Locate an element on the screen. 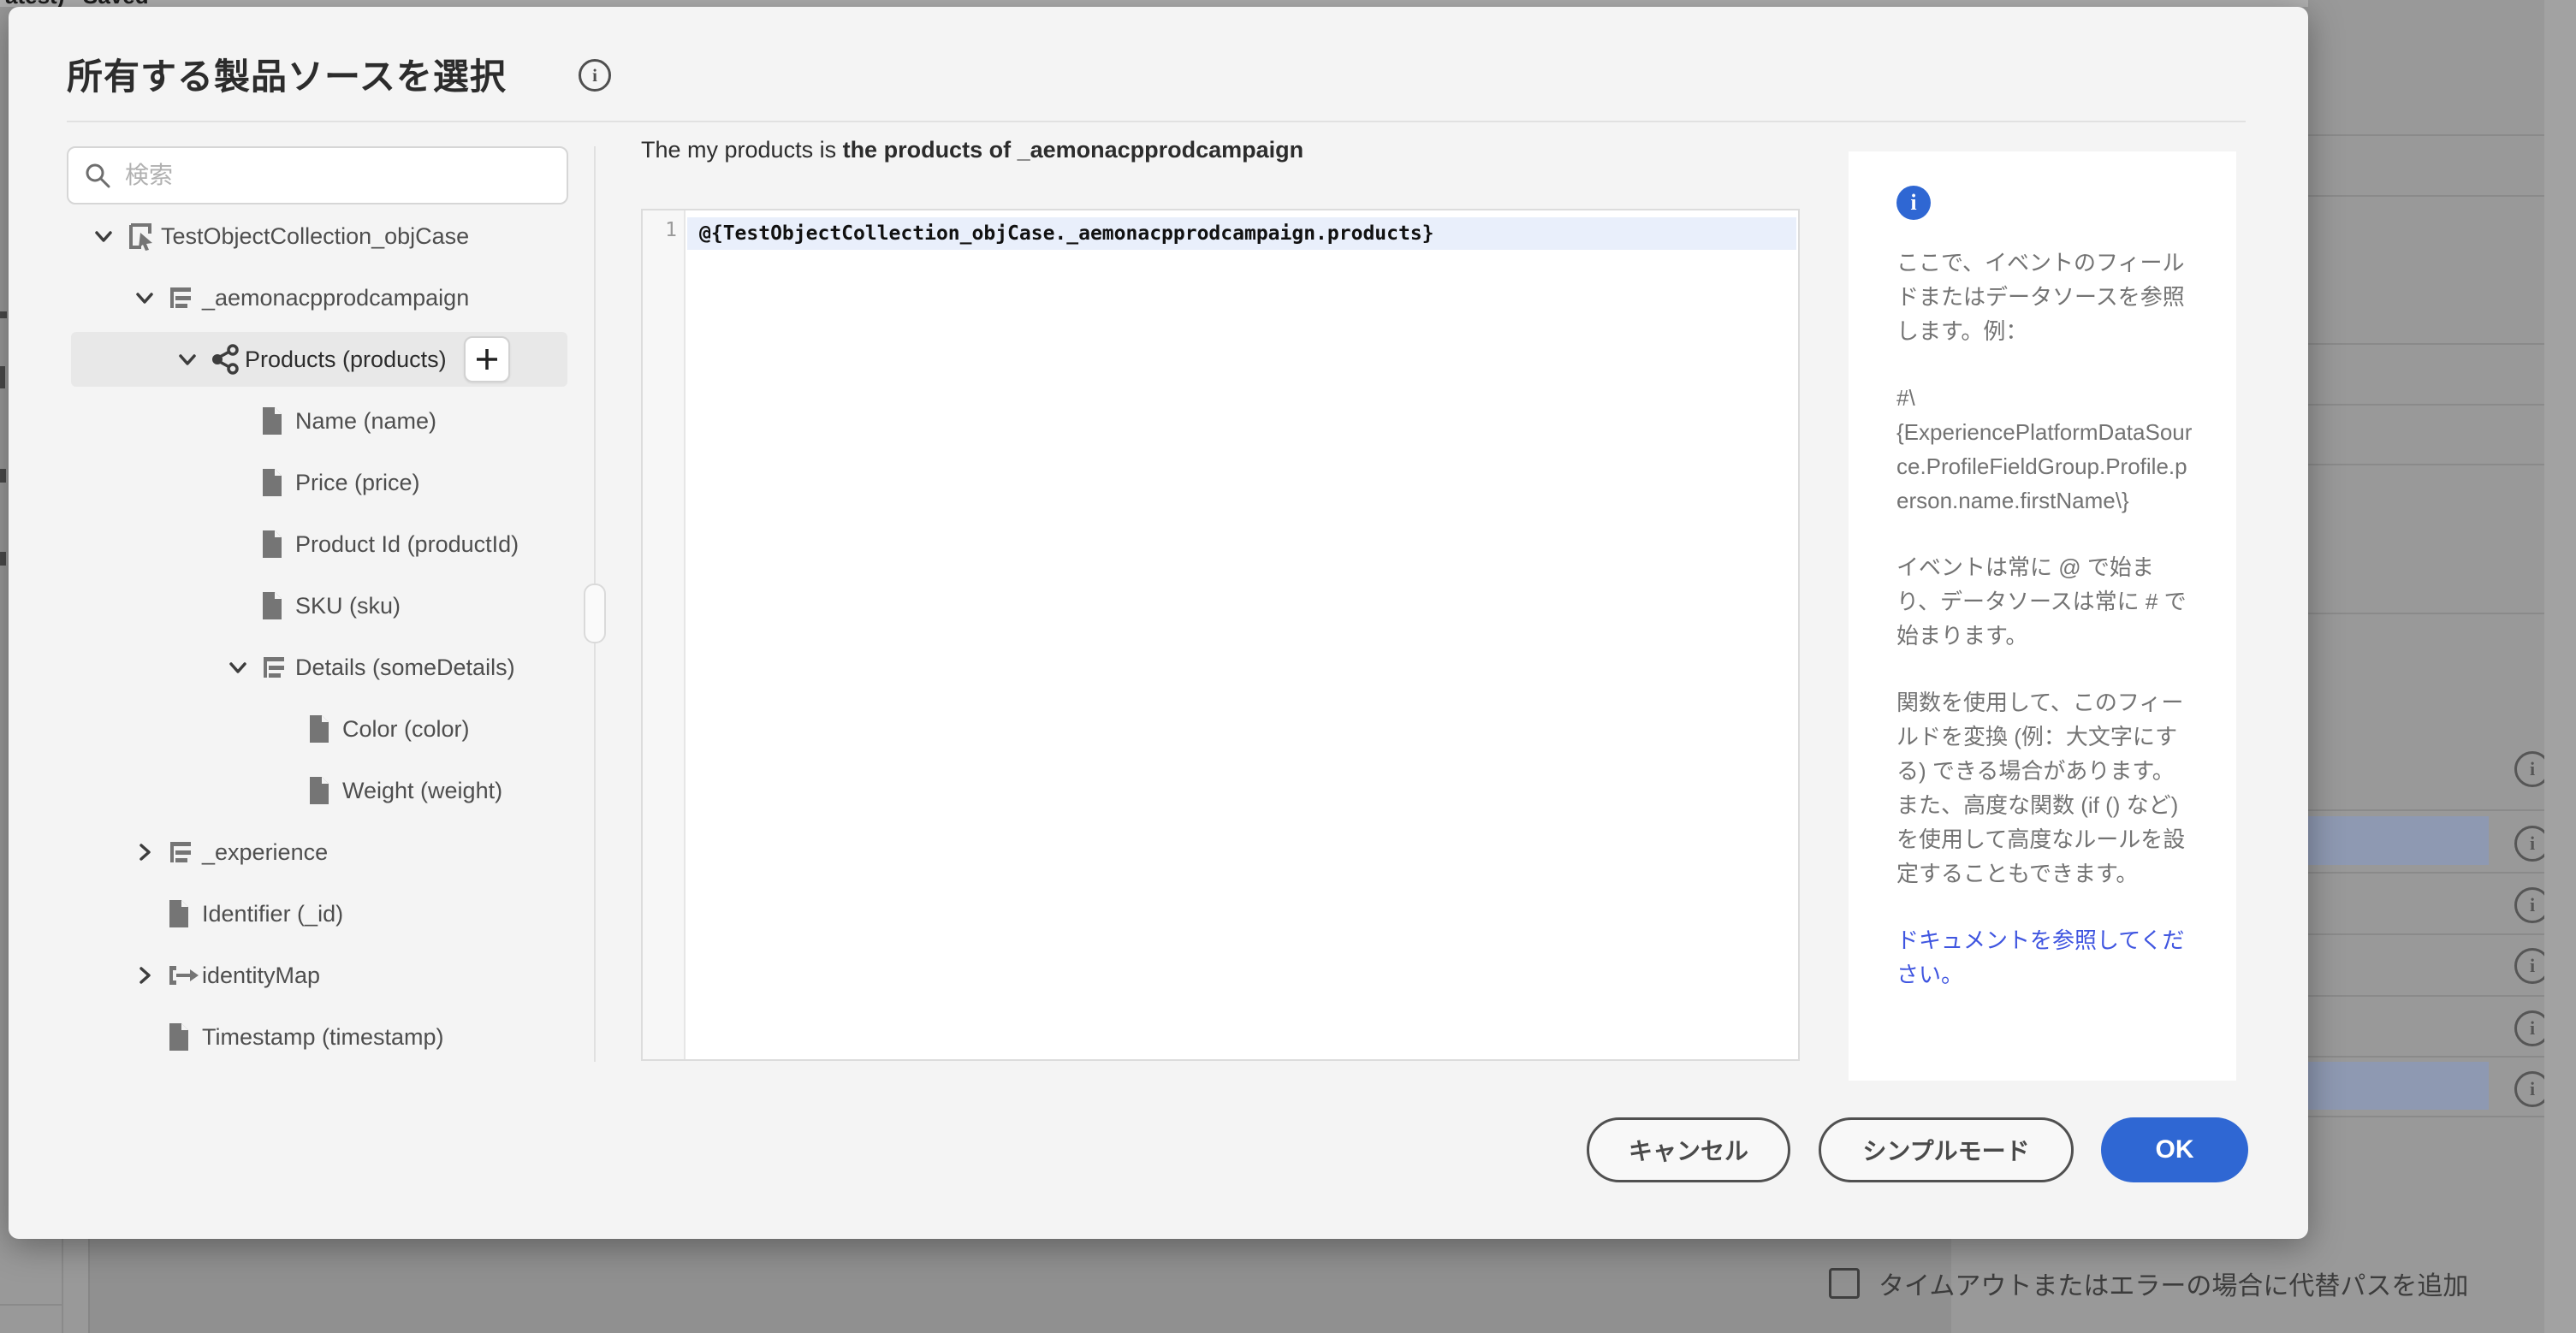  line-number: 1 is located at coordinates (671, 230).